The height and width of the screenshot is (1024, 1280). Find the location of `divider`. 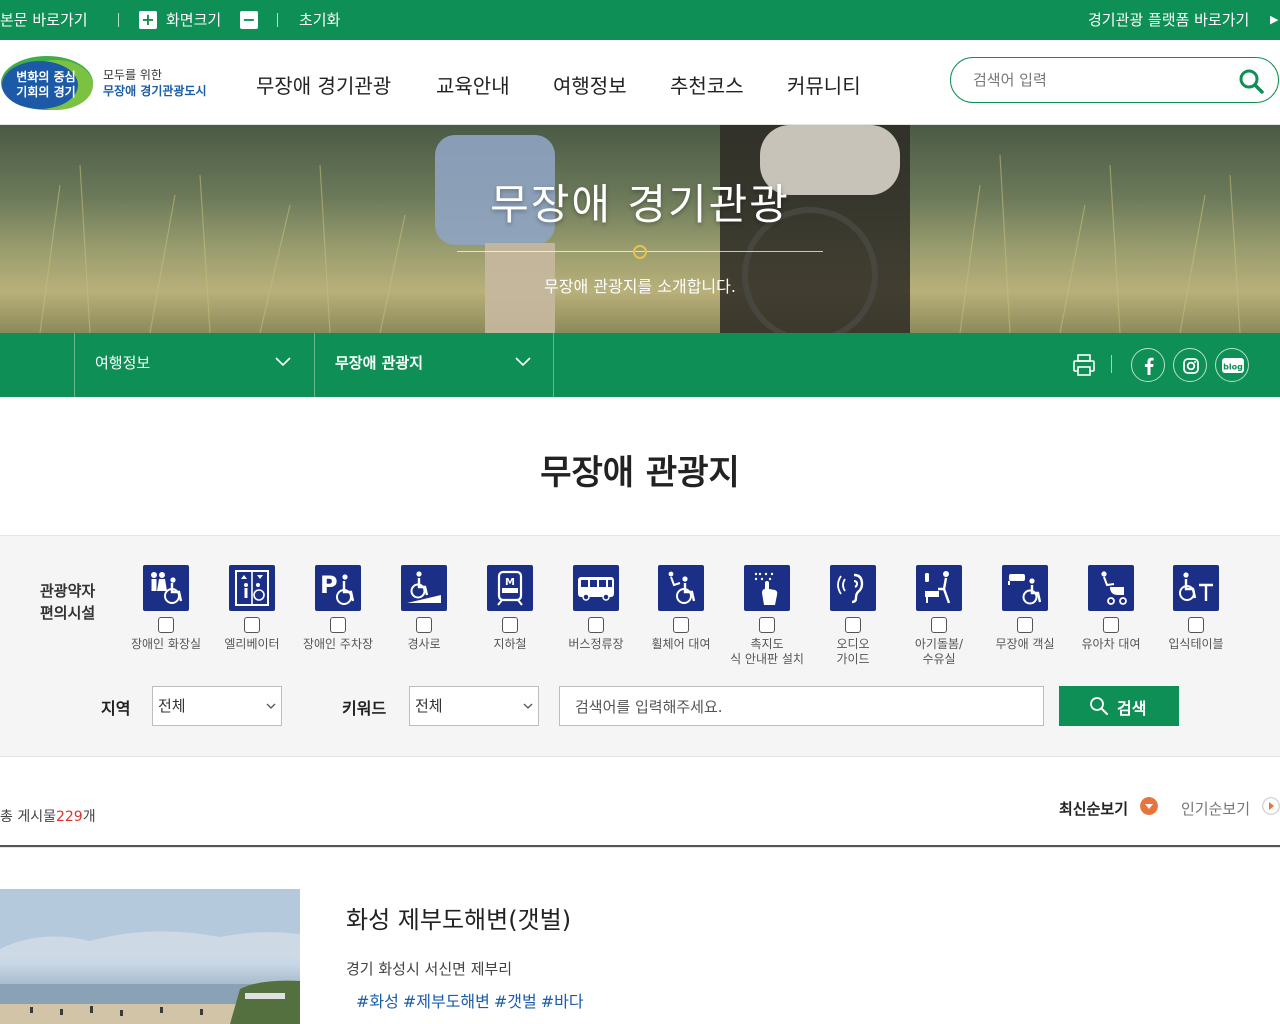

divider is located at coordinates (277, 20).